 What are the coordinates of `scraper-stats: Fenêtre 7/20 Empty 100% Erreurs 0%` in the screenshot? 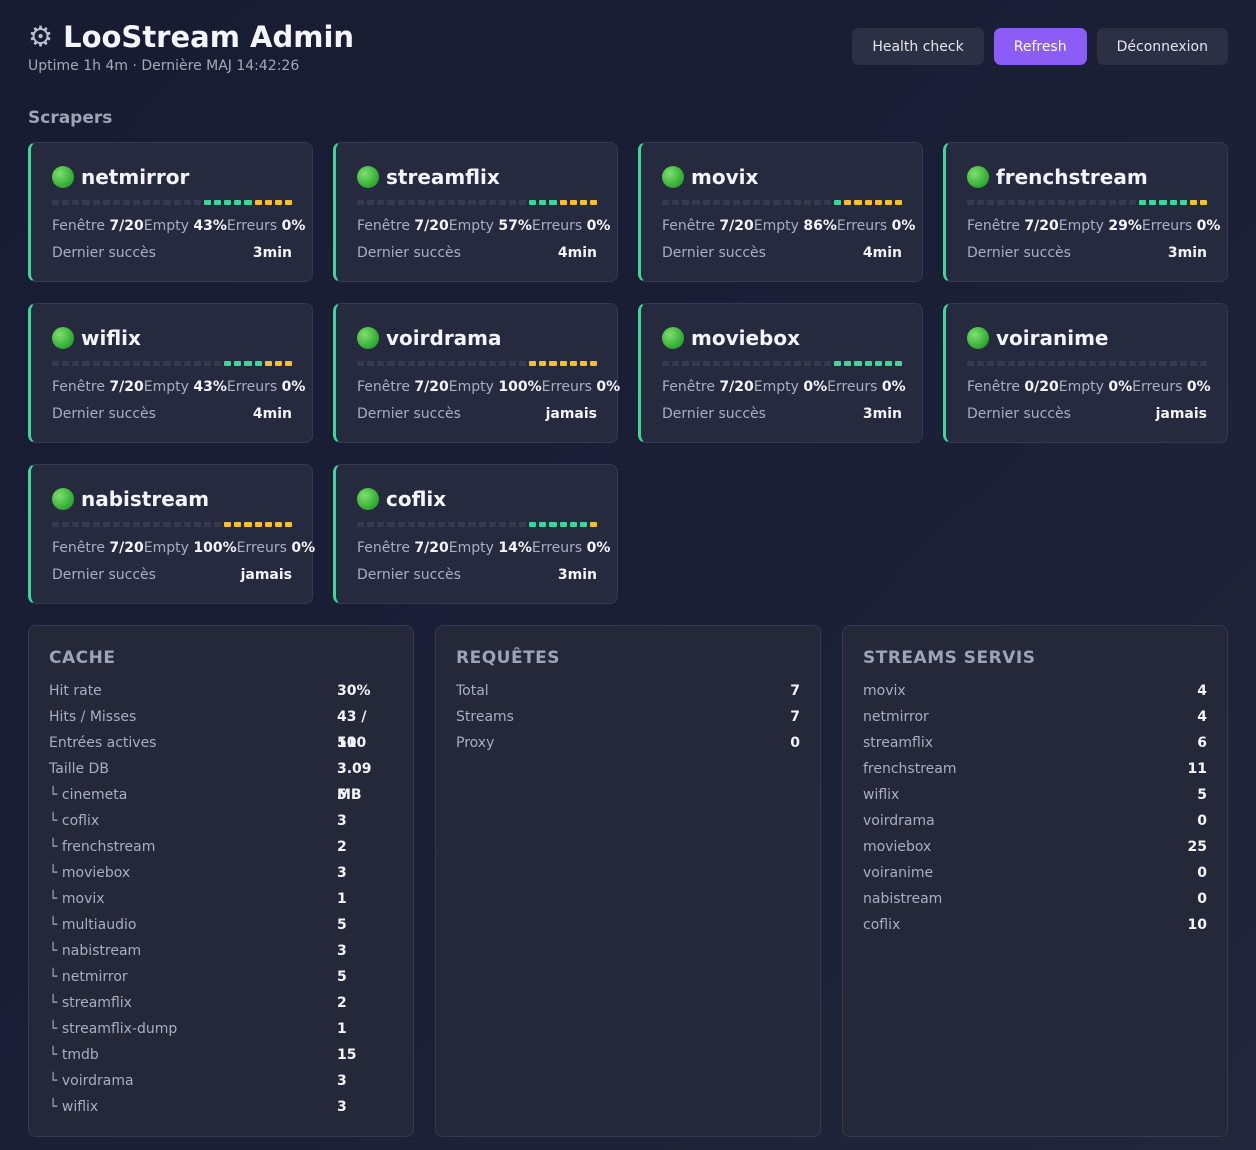 It's located at (488, 387).